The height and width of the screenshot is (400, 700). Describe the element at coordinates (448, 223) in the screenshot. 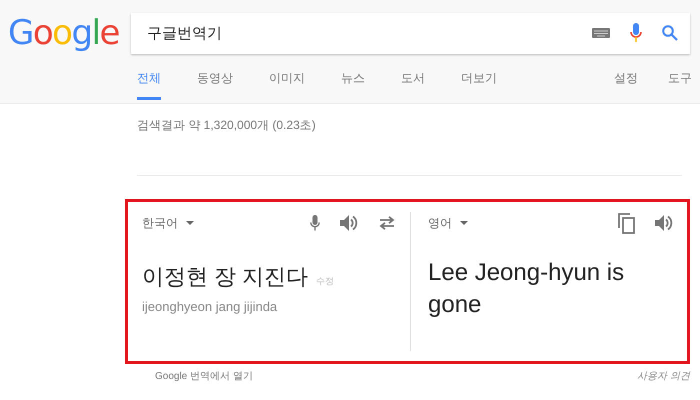

I see `language-dropdown: 영어` at that location.